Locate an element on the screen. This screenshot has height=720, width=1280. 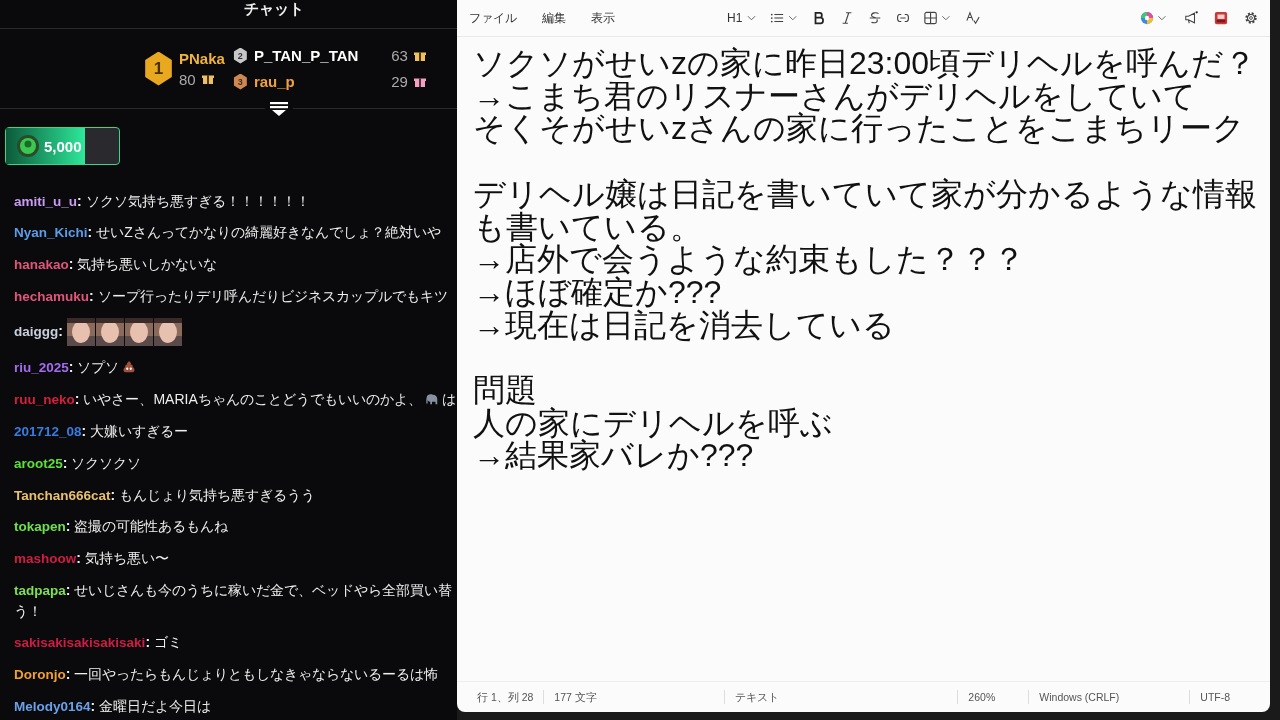
profile-icon is located at coordinates (1221, 18).